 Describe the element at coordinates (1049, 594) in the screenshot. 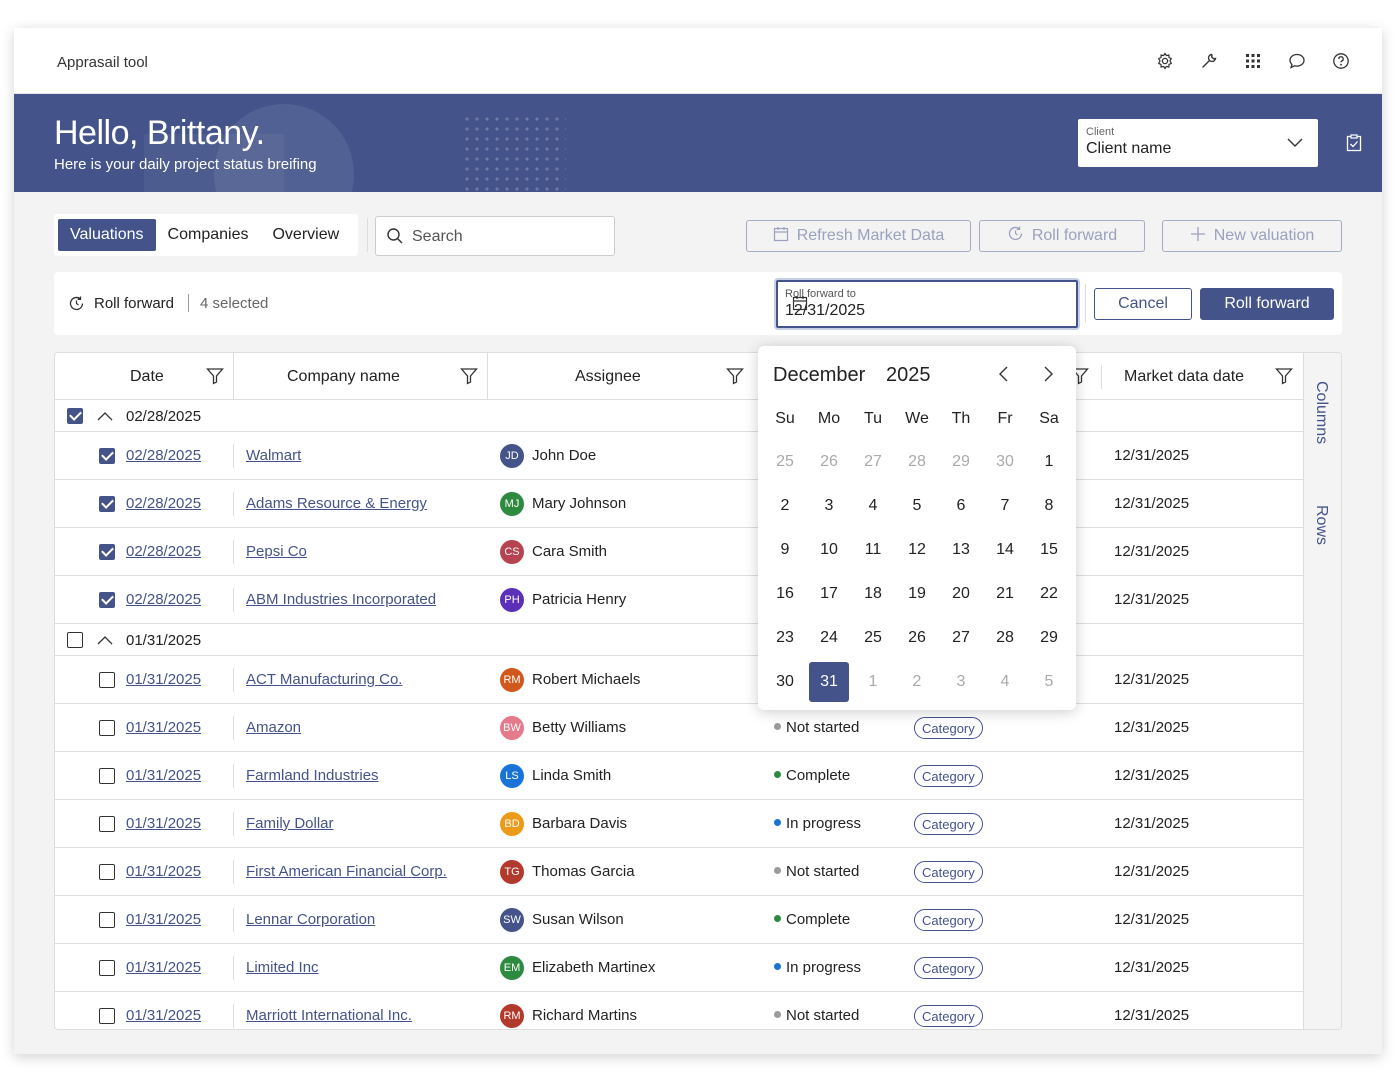

I see `calendar-day: 22` at that location.